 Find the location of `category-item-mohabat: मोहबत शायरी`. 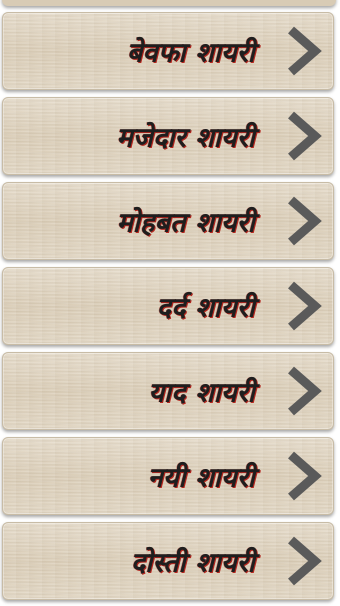

category-item-mohabat: मोहबत शायरी is located at coordinates (168, 221).